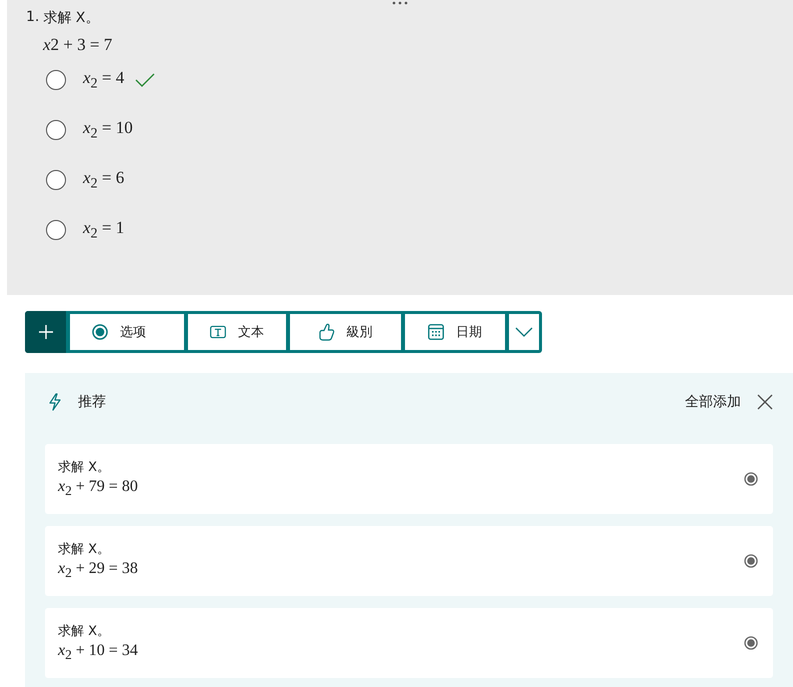 This screenshot has width=793, height=687. What do you see at coordinates (218, 332) in the screenshot?
I see `text-icon` at bounding box center [218, 332].